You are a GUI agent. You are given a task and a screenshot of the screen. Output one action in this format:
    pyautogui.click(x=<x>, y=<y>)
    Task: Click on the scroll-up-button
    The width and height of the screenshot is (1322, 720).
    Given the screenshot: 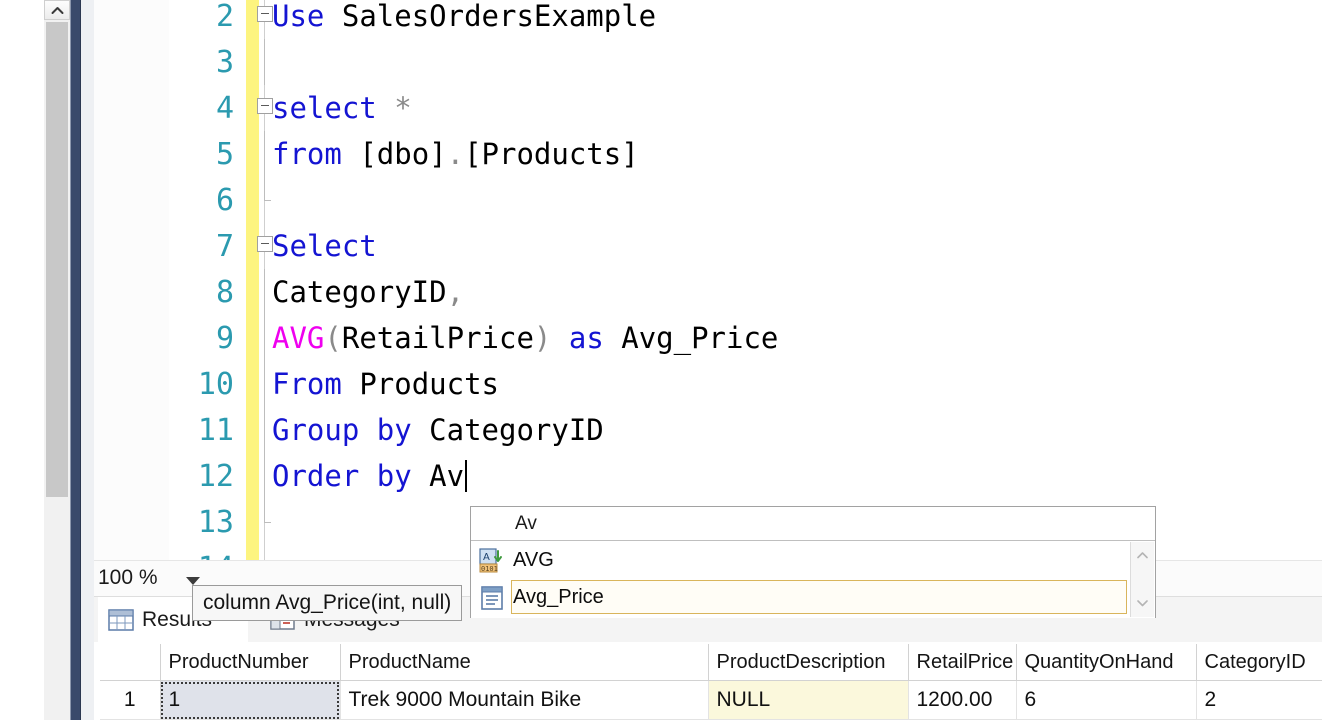 What is the action you would take?
    pyautogui.click(x=57, y=10)
    